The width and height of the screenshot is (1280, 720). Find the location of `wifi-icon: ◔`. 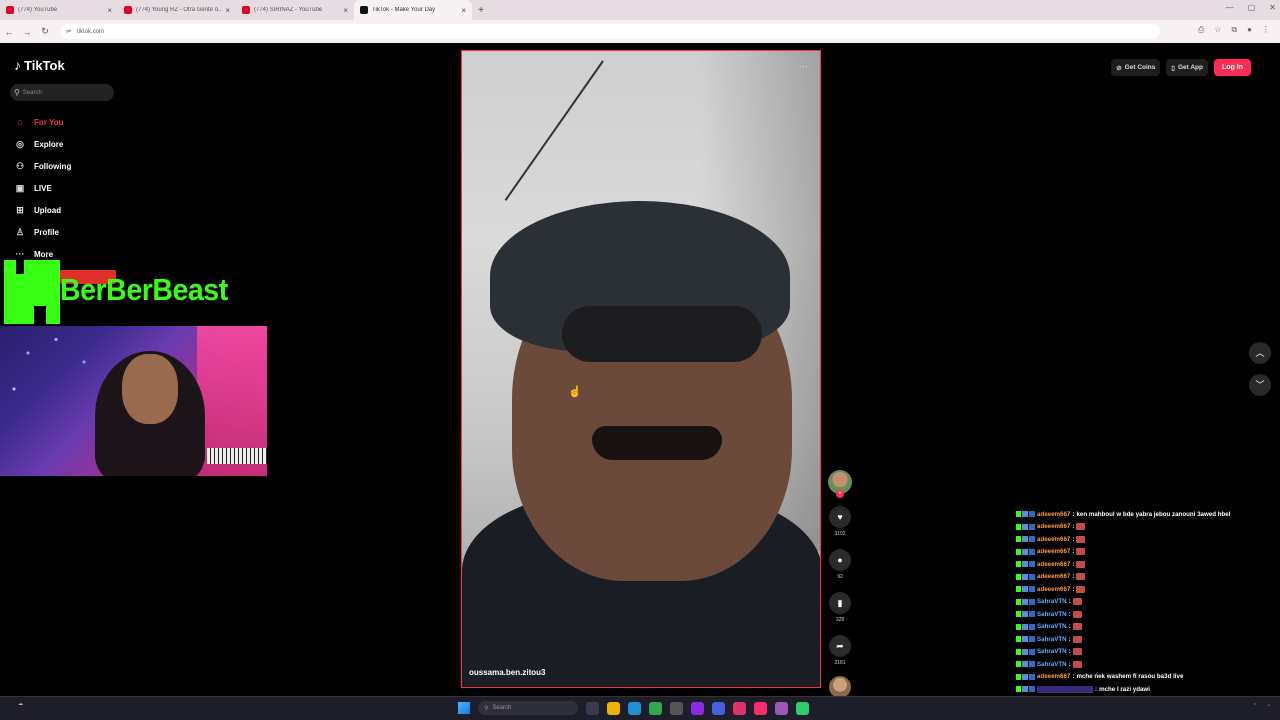

wifi-icon: ◔ is located at coordinates (1268, 706).